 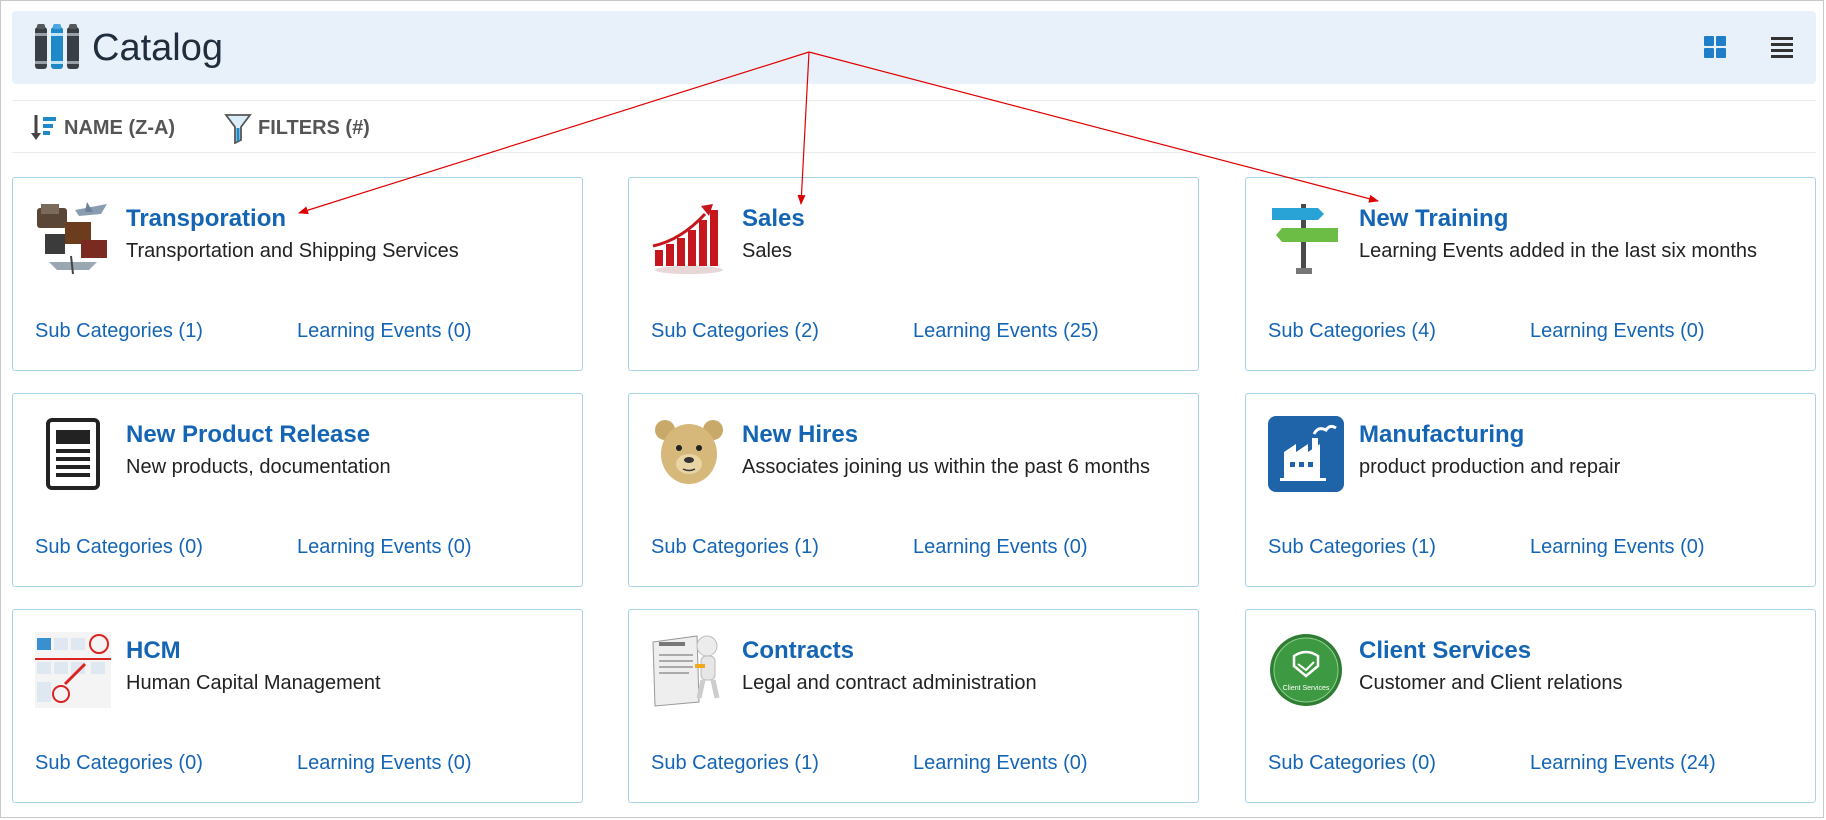 I want to click on transport-collage-image, so click(x=72, y=238).